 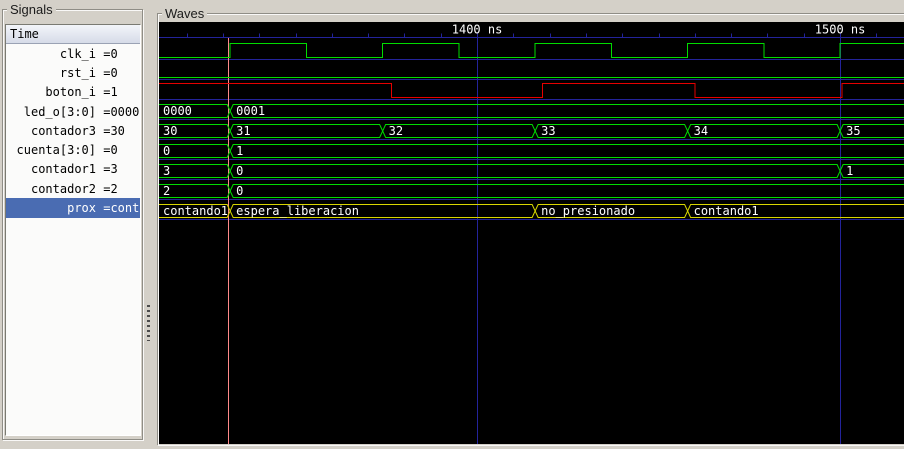 What do you see at coordinates (59, 111) in the screenshot?
I see `signal-name: led_o[3:0]` at bounding box center [59, 111].